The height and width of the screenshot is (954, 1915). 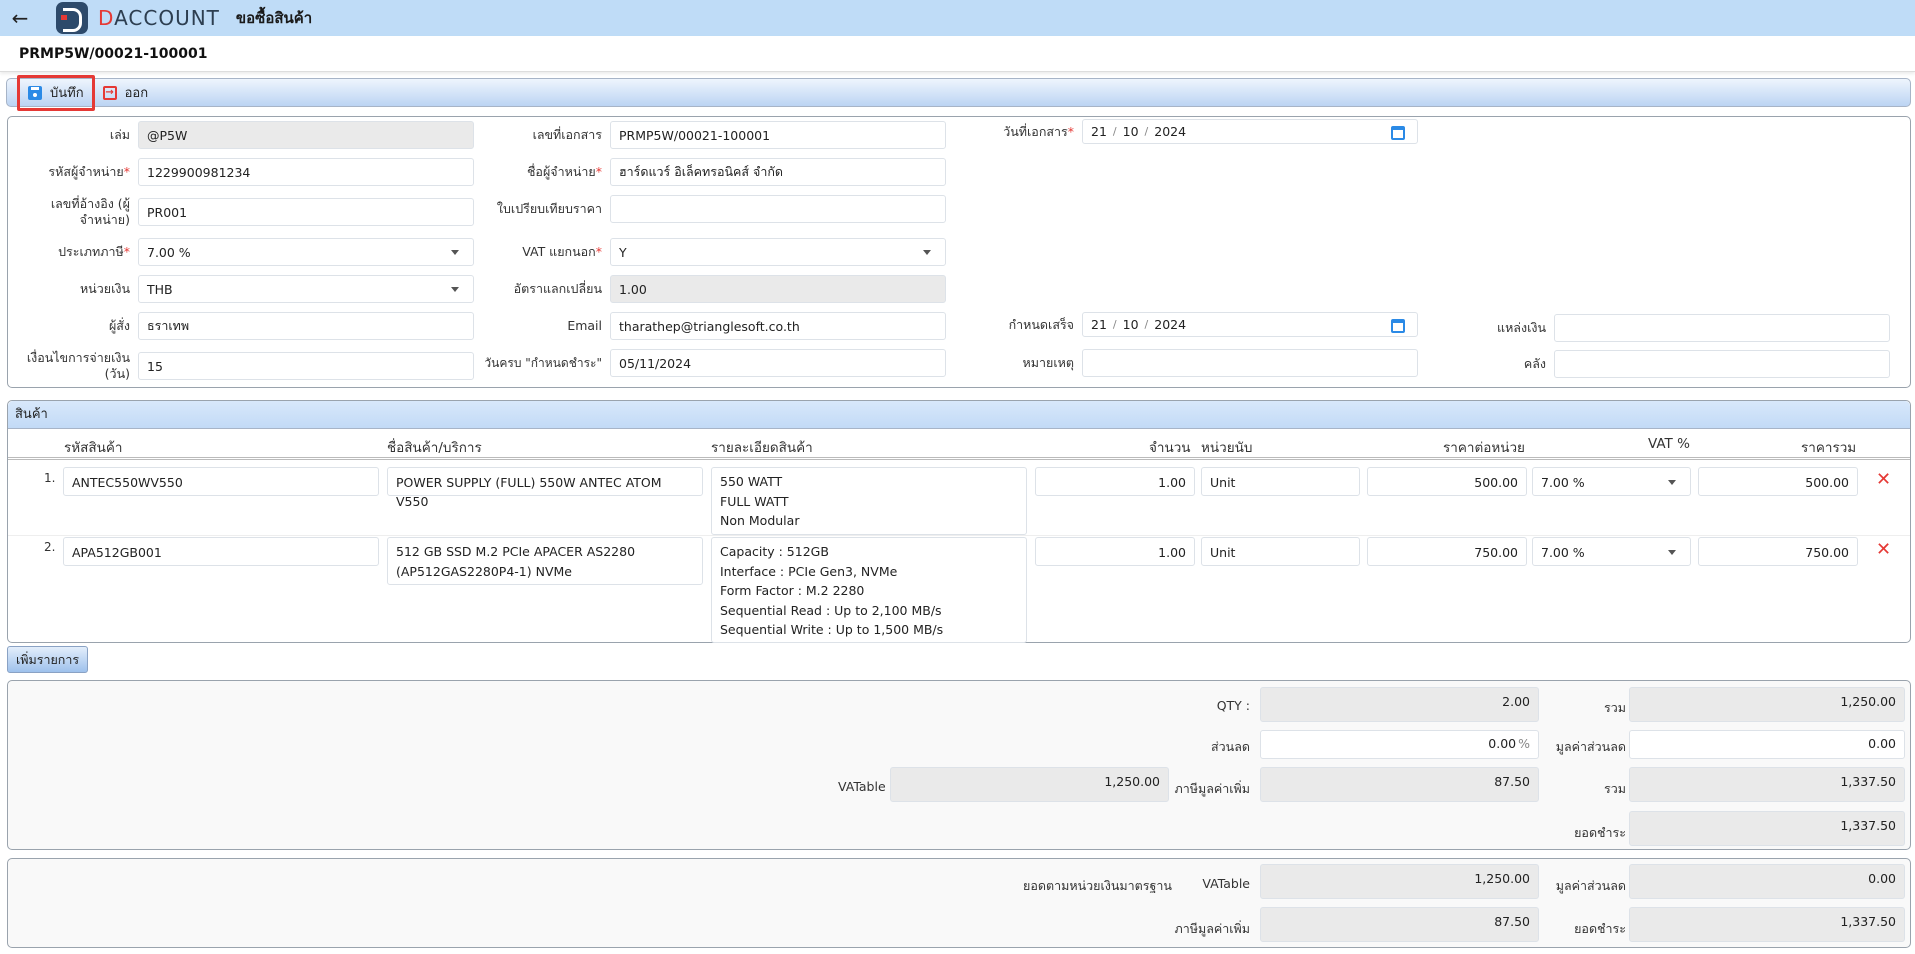 What do you see at coordinates (1767, 744) in the screenshot?
I see `discount-amount-input: 0.00` at bounding box center [1767, 744].